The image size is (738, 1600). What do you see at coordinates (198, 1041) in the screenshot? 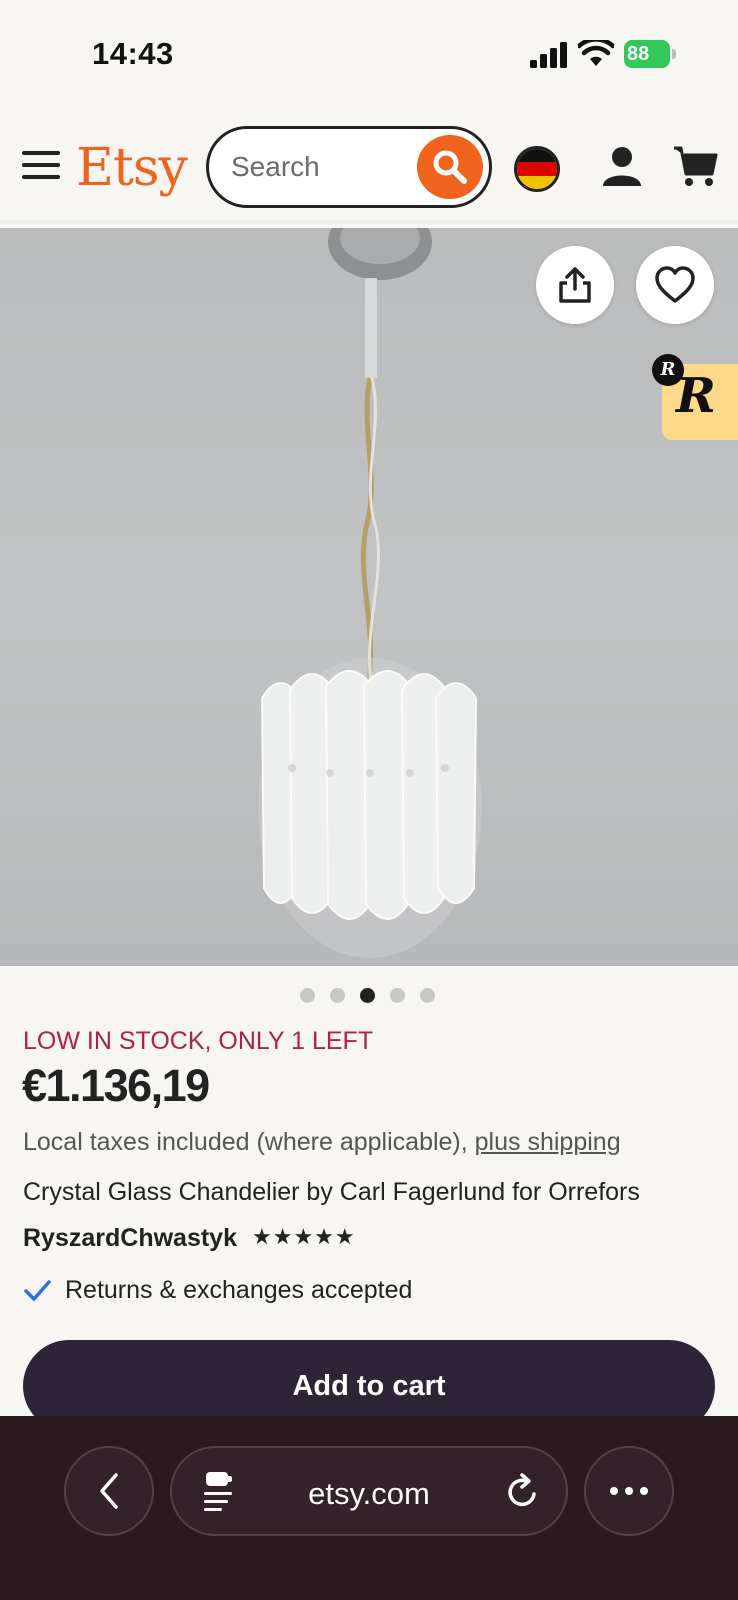
I see `stock-notice: LOW IN STOCK, ONLY 1 LEFT` at bounding box center [198, 1041].